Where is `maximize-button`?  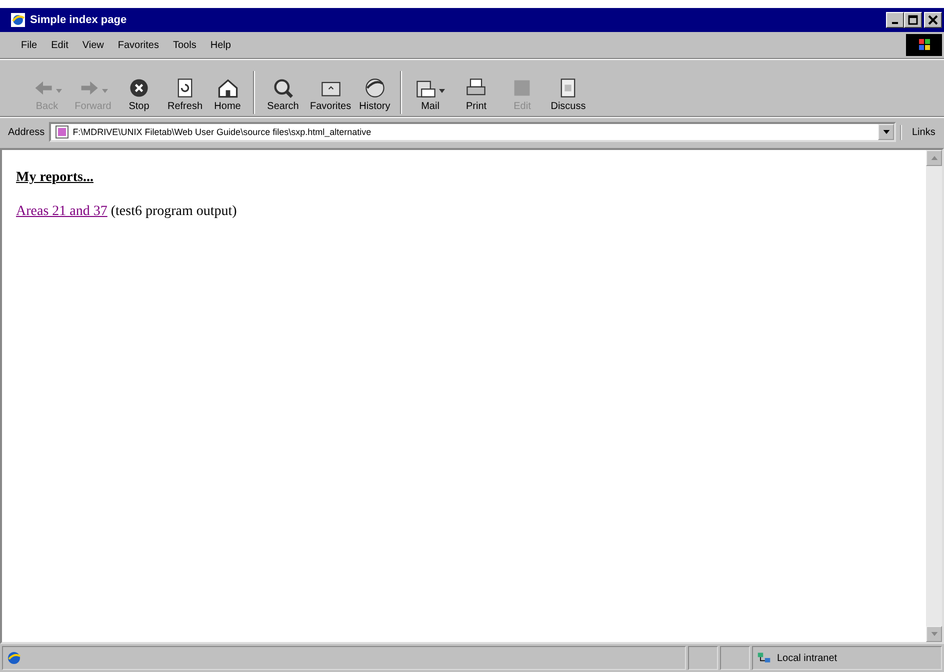 maximize-button is located at coordinates (913, 20).